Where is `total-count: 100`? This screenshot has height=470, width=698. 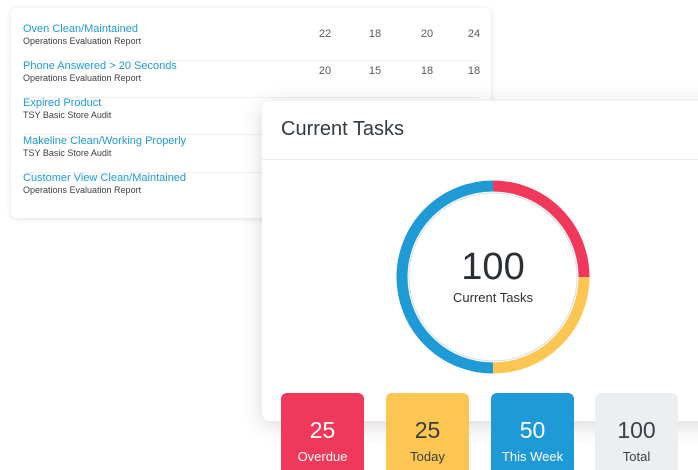
total-count: 100 is located at coordinates (636, 430).